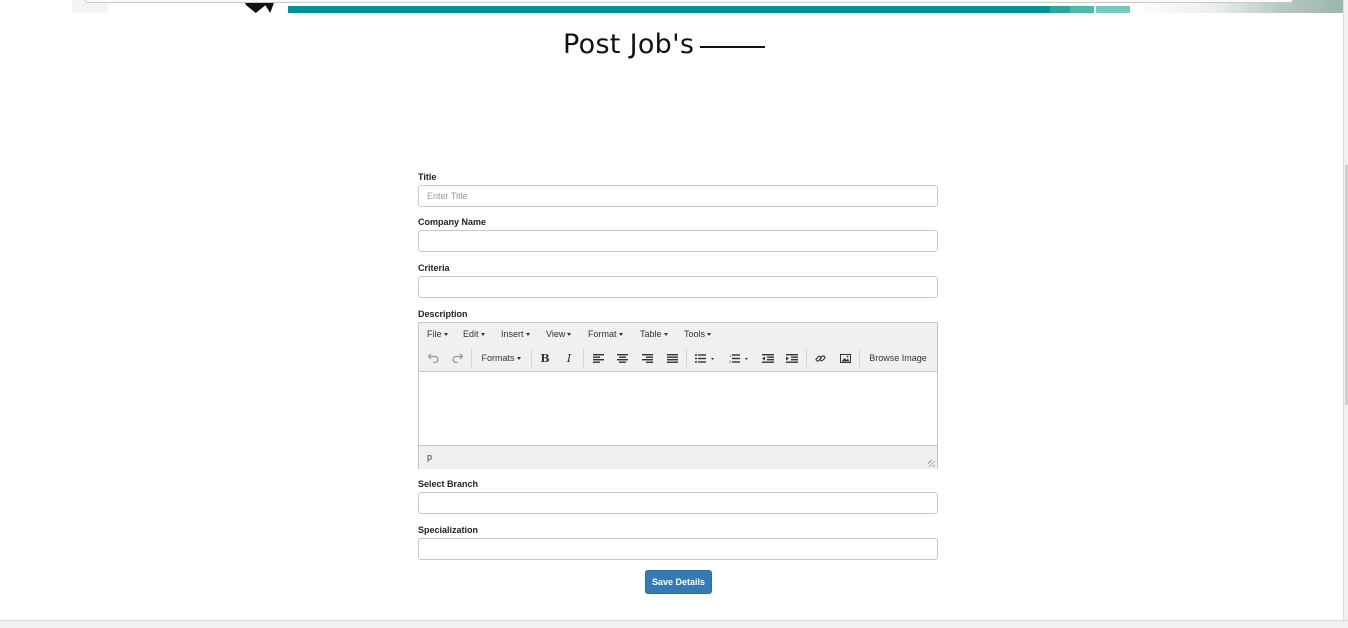 This screenshot has height=628, width=1348. I want to click on svg-text: 1, so click(730, 356).